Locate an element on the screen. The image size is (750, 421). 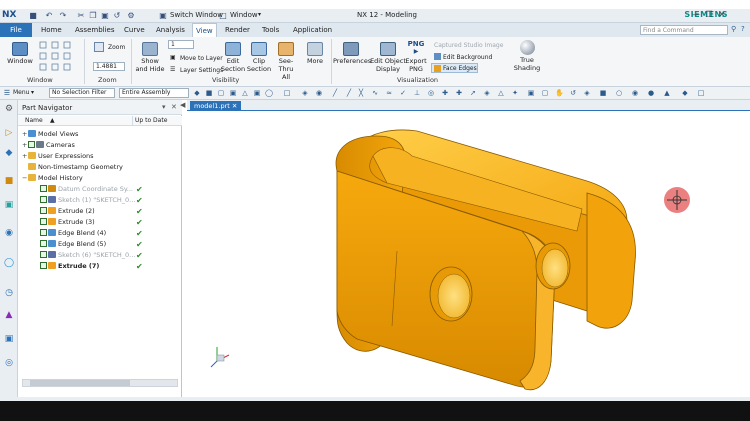
render-style-icon: ■ is located at coordinates (603, 93).